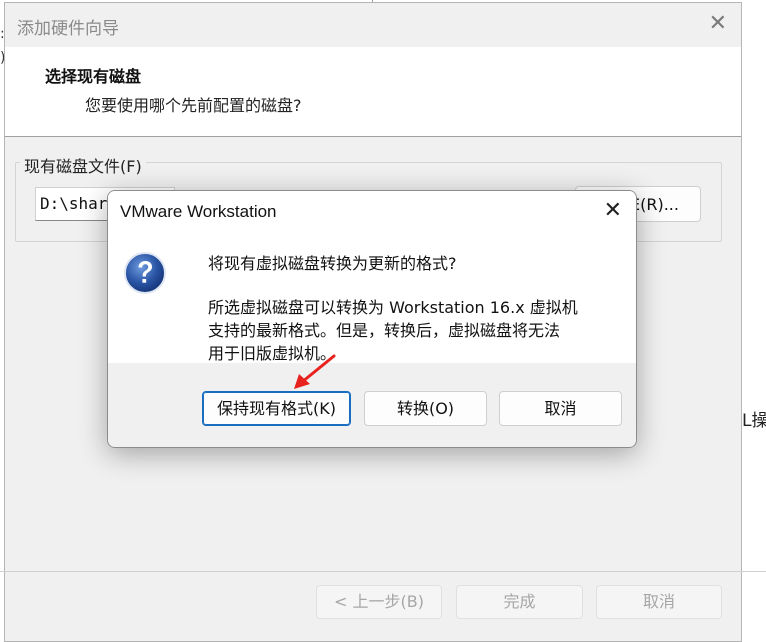 Image resolution: width=766 pixels, height=642 pixels. What do you see at coordinates (193, 105) in the screenshot?
I see `wizard-step-subtitle: 您要使用哪个先前配置的磁盘?` at bounding box center [193, 105].